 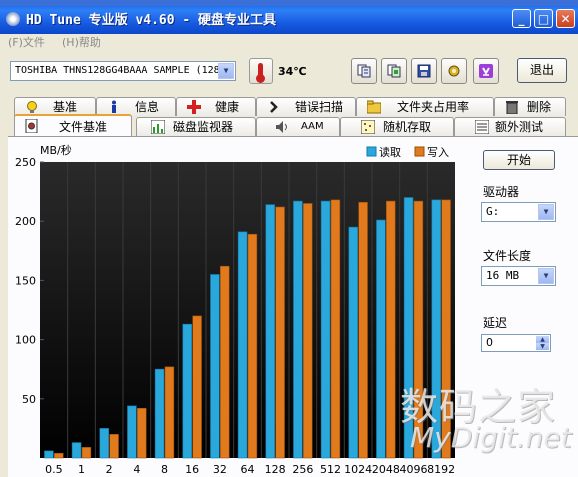 What do you see at coordinates (516, 343) in the screenshot?
I see `delay-spinner: 0 ▲ ▼` at bounding box center [516, 343].